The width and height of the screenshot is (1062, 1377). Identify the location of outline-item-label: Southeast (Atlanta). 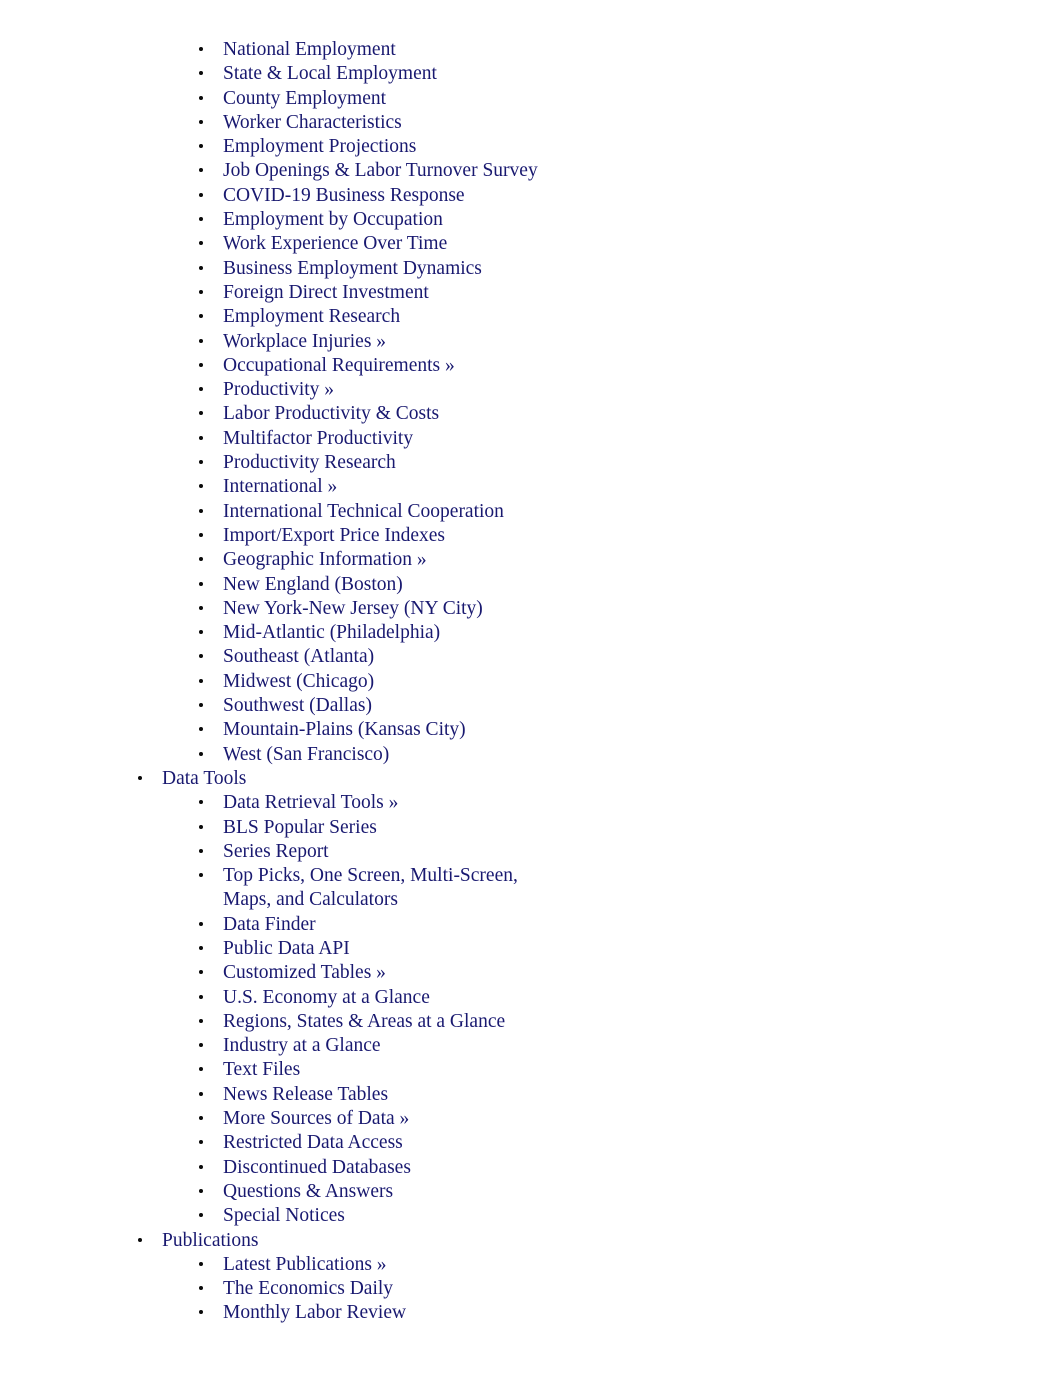
(299, 657).